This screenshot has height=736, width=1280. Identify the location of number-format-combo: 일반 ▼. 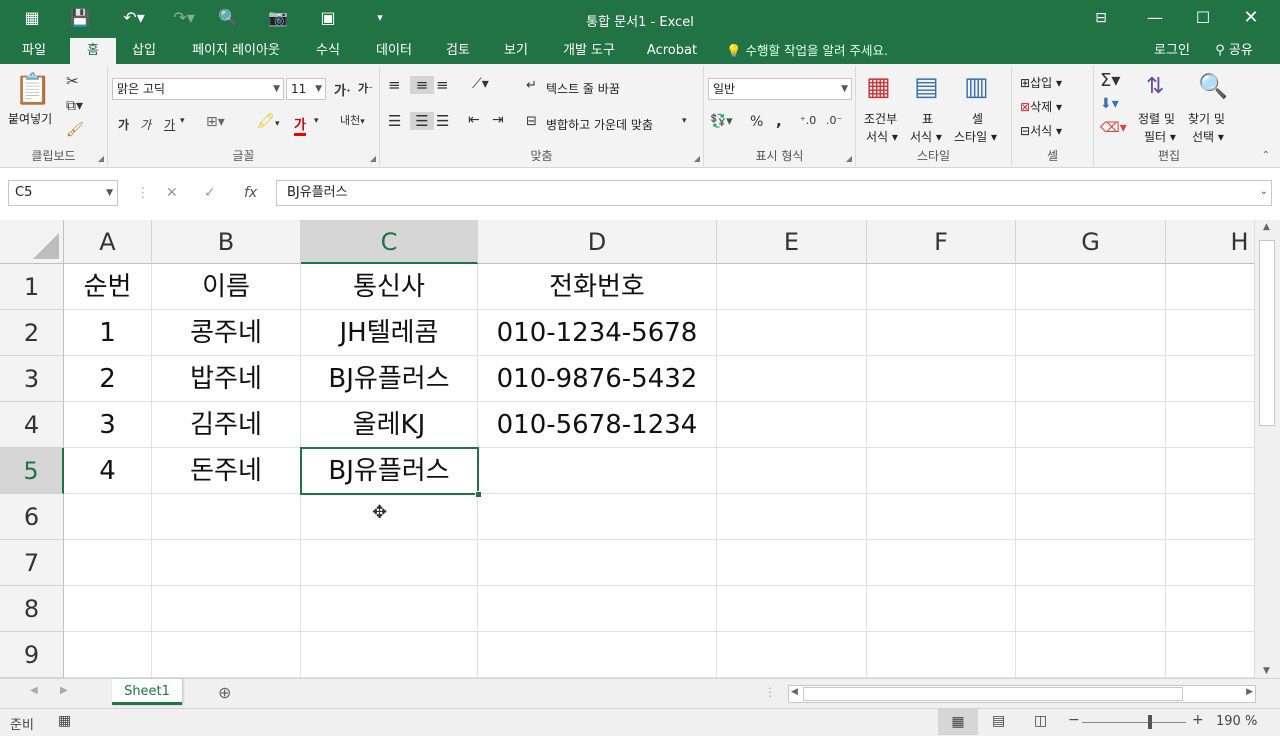
(780, 89).